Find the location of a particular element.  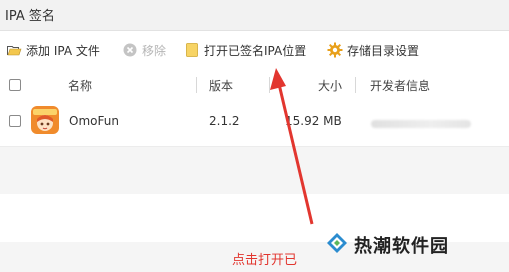

annotation-text: 点击打开已 is located at coordinates (265, 260).